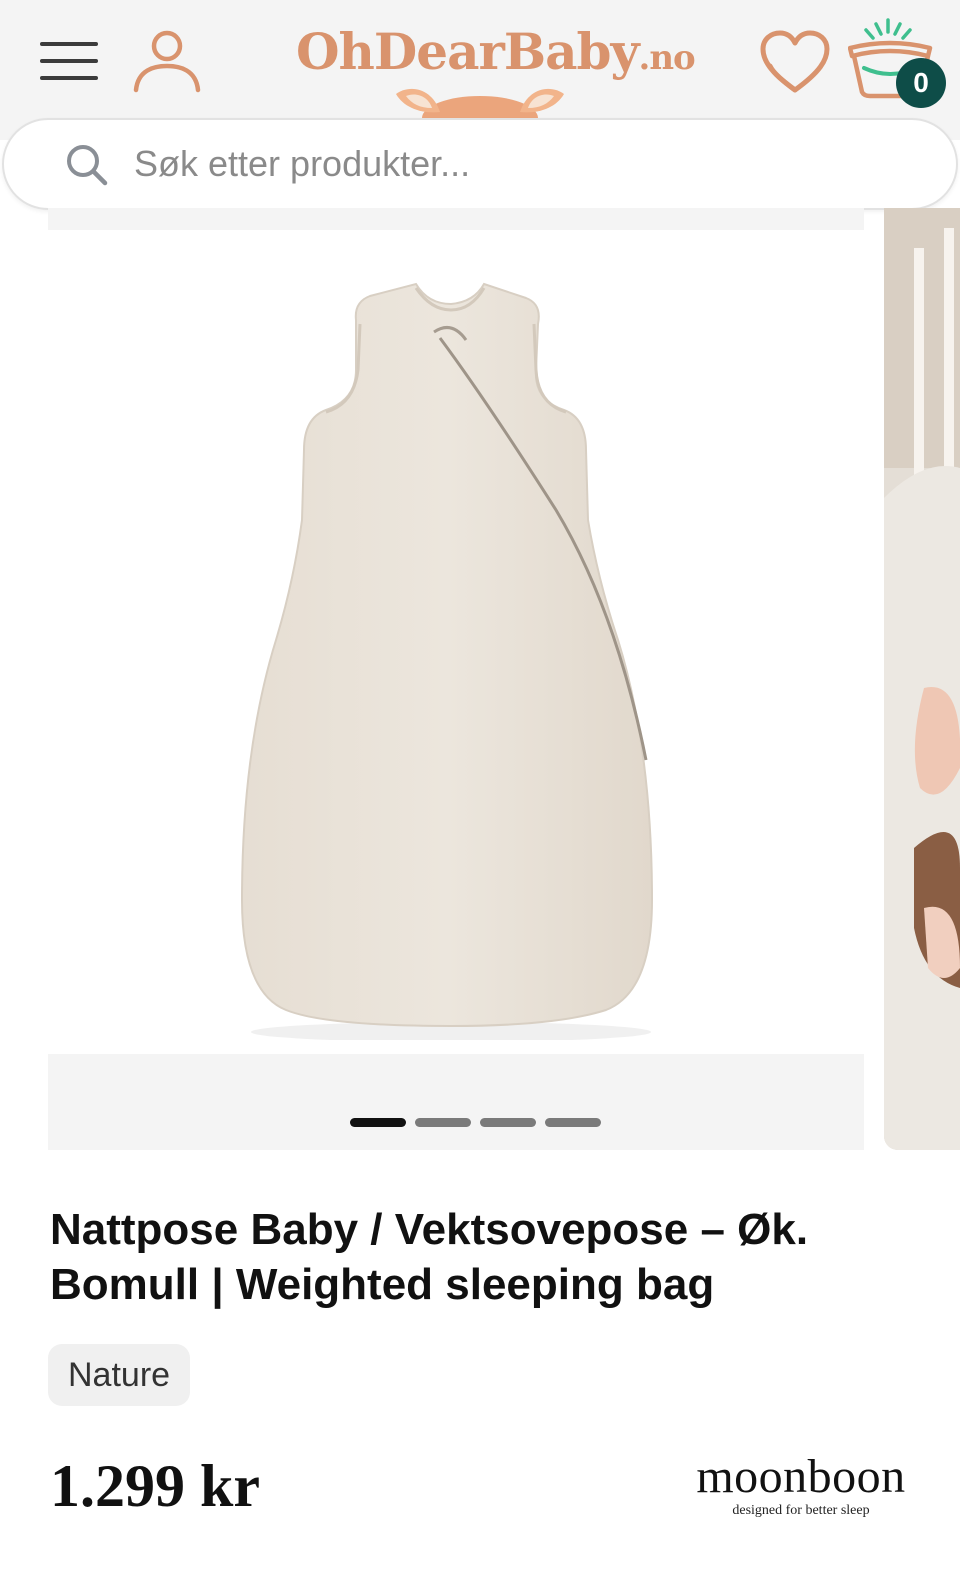 This screenshot has height=1584, width=960. I want to click on logo-text: OhDearBaby.no, so click(496, 51).